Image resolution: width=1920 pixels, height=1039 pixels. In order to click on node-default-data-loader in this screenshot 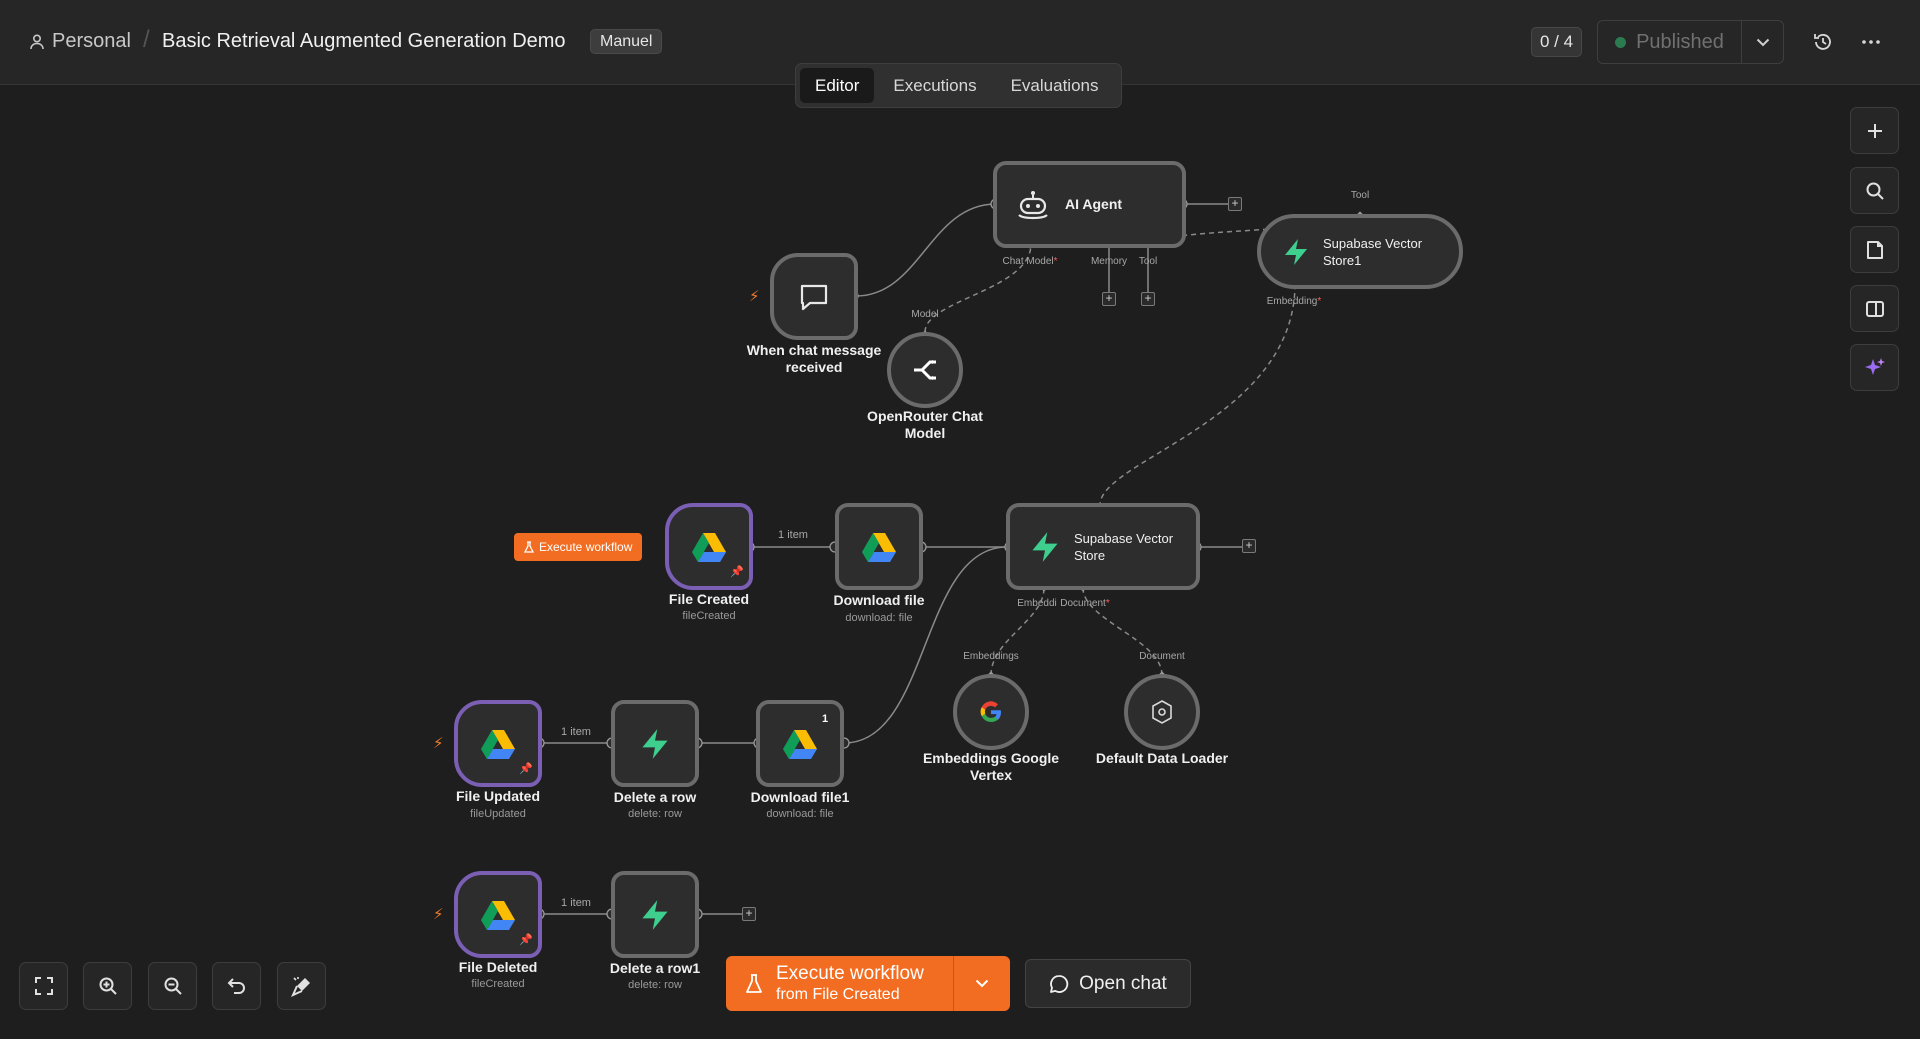, I will do `click(1162, 712)`.